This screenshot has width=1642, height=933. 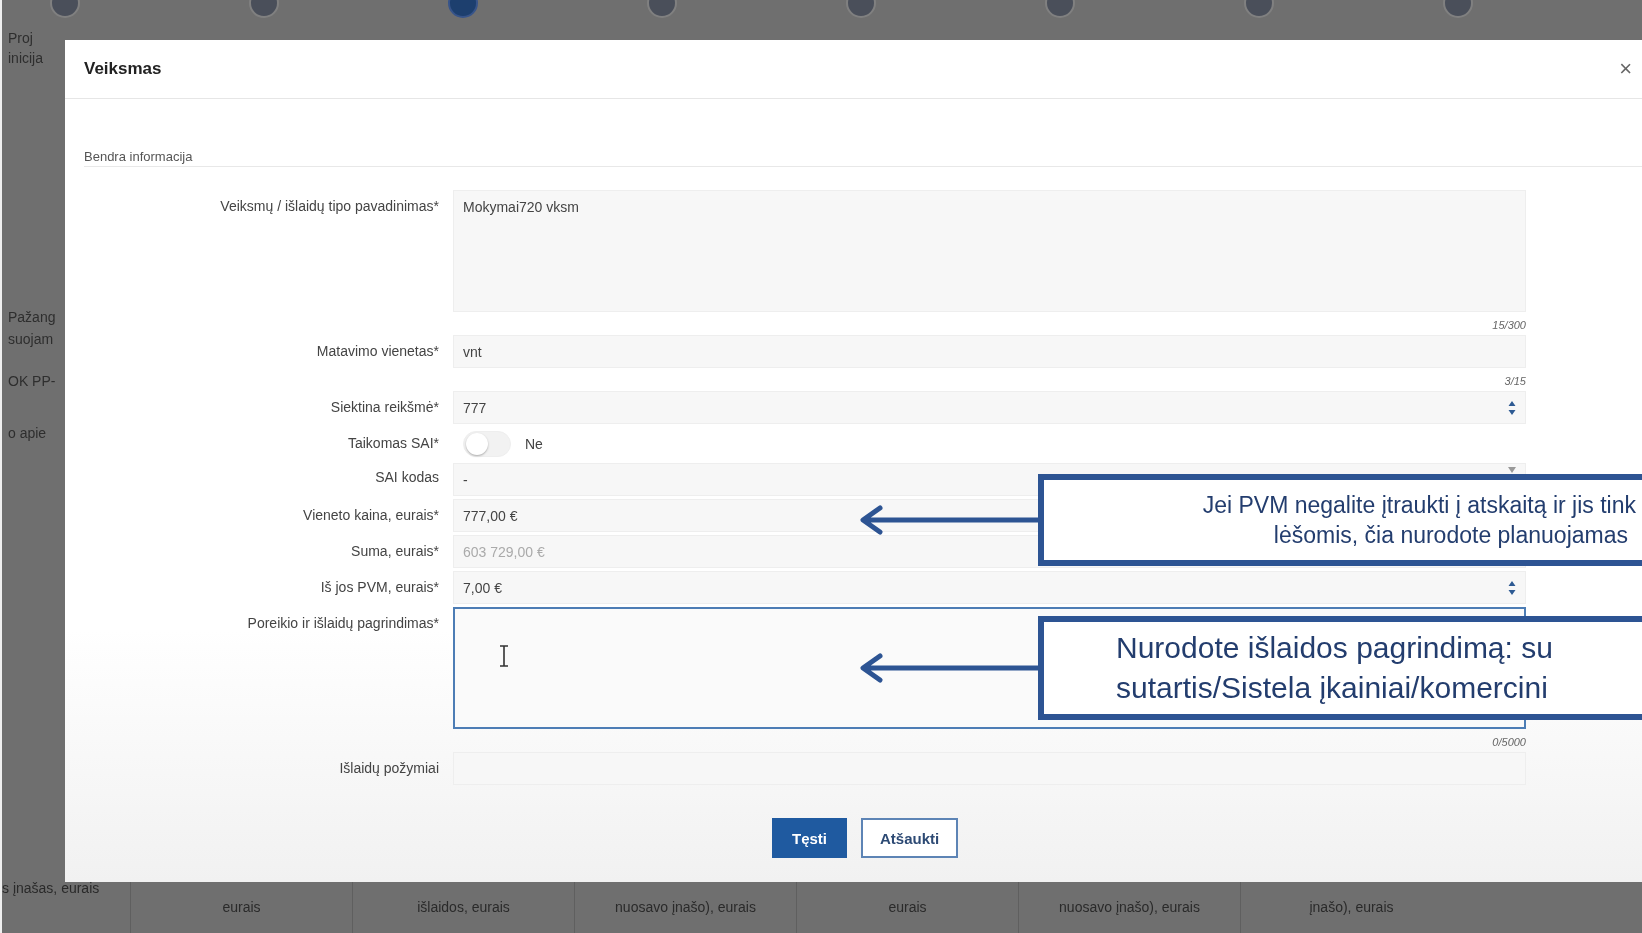 What do you see at coordinates (379, 586) in the screenshot?
I see `field-label: Iš jos PVM, eurais*` at bounding box center [379, 586].